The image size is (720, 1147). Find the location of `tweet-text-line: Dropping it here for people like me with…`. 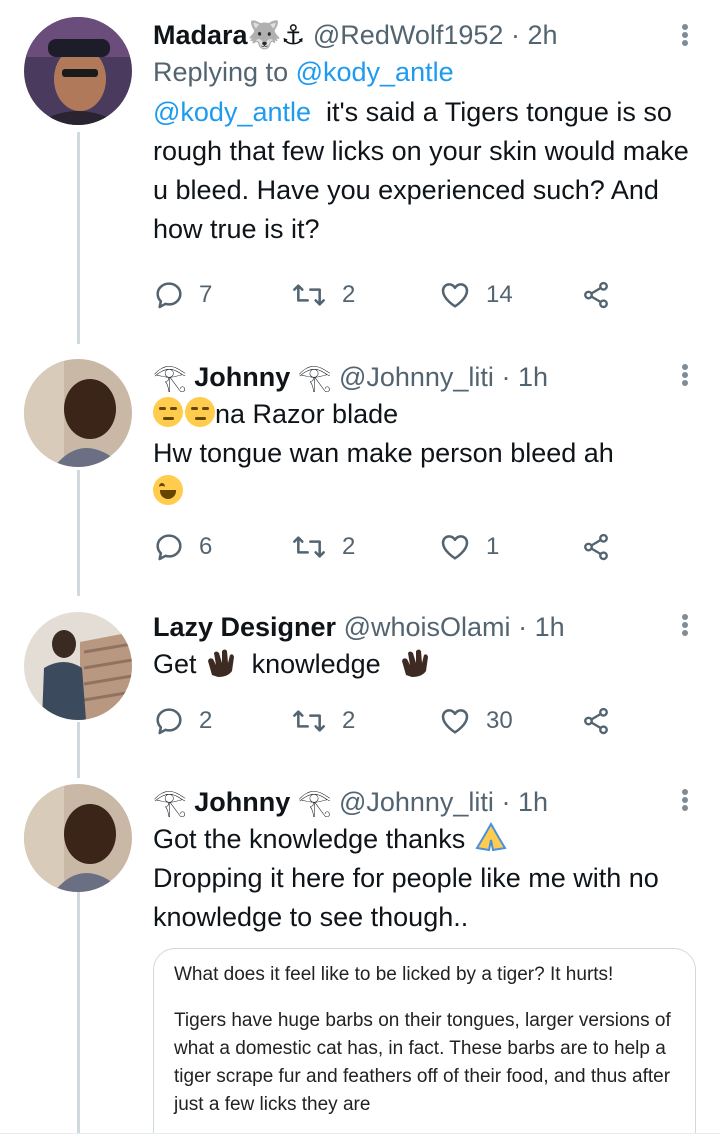

tweet-text-line: Dropping it here for people like me with… is located at coordinates (406, 897).